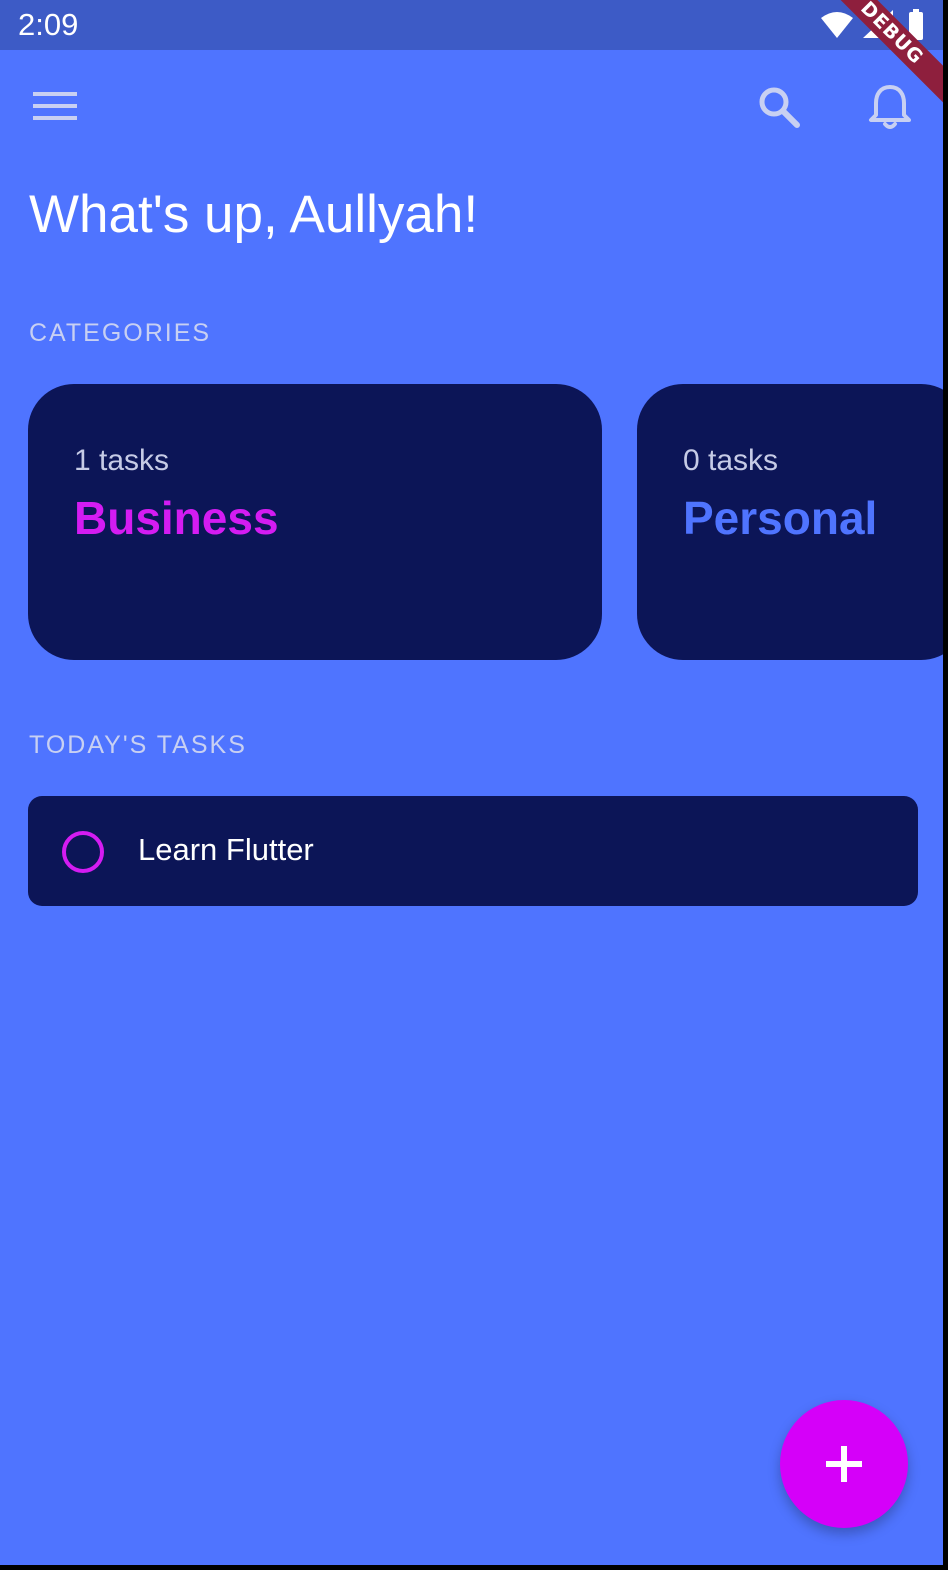  What do you see at coordinates (471, 25) in the screenshot?
I see `status-bar: 2:09` at bounding box center [471, 25].